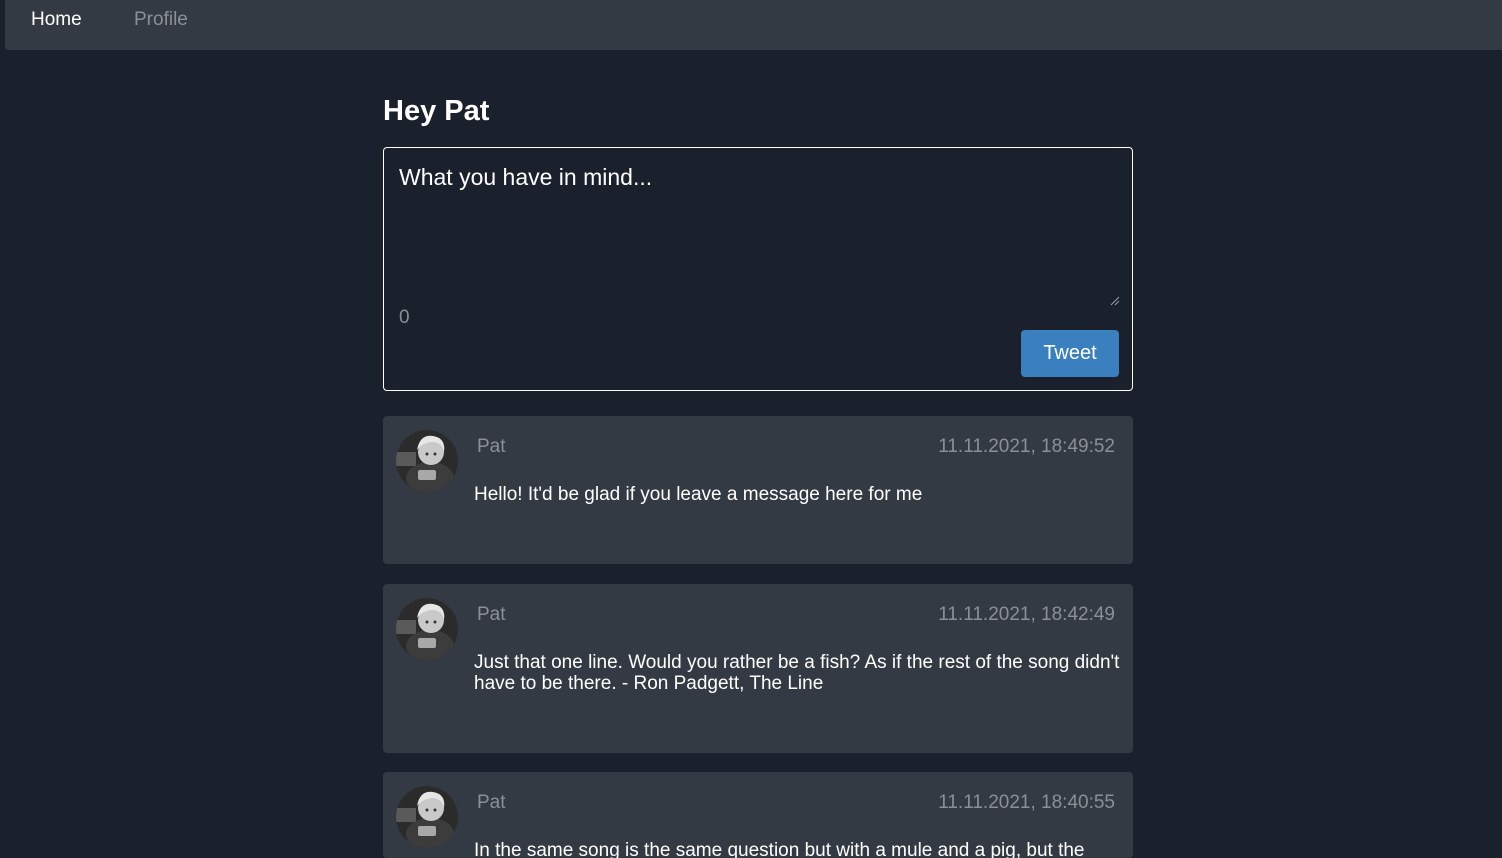  Describe the element at coordinates (161, 20) in the screenshot. I see `nav-profile-link: Profile` at that location.